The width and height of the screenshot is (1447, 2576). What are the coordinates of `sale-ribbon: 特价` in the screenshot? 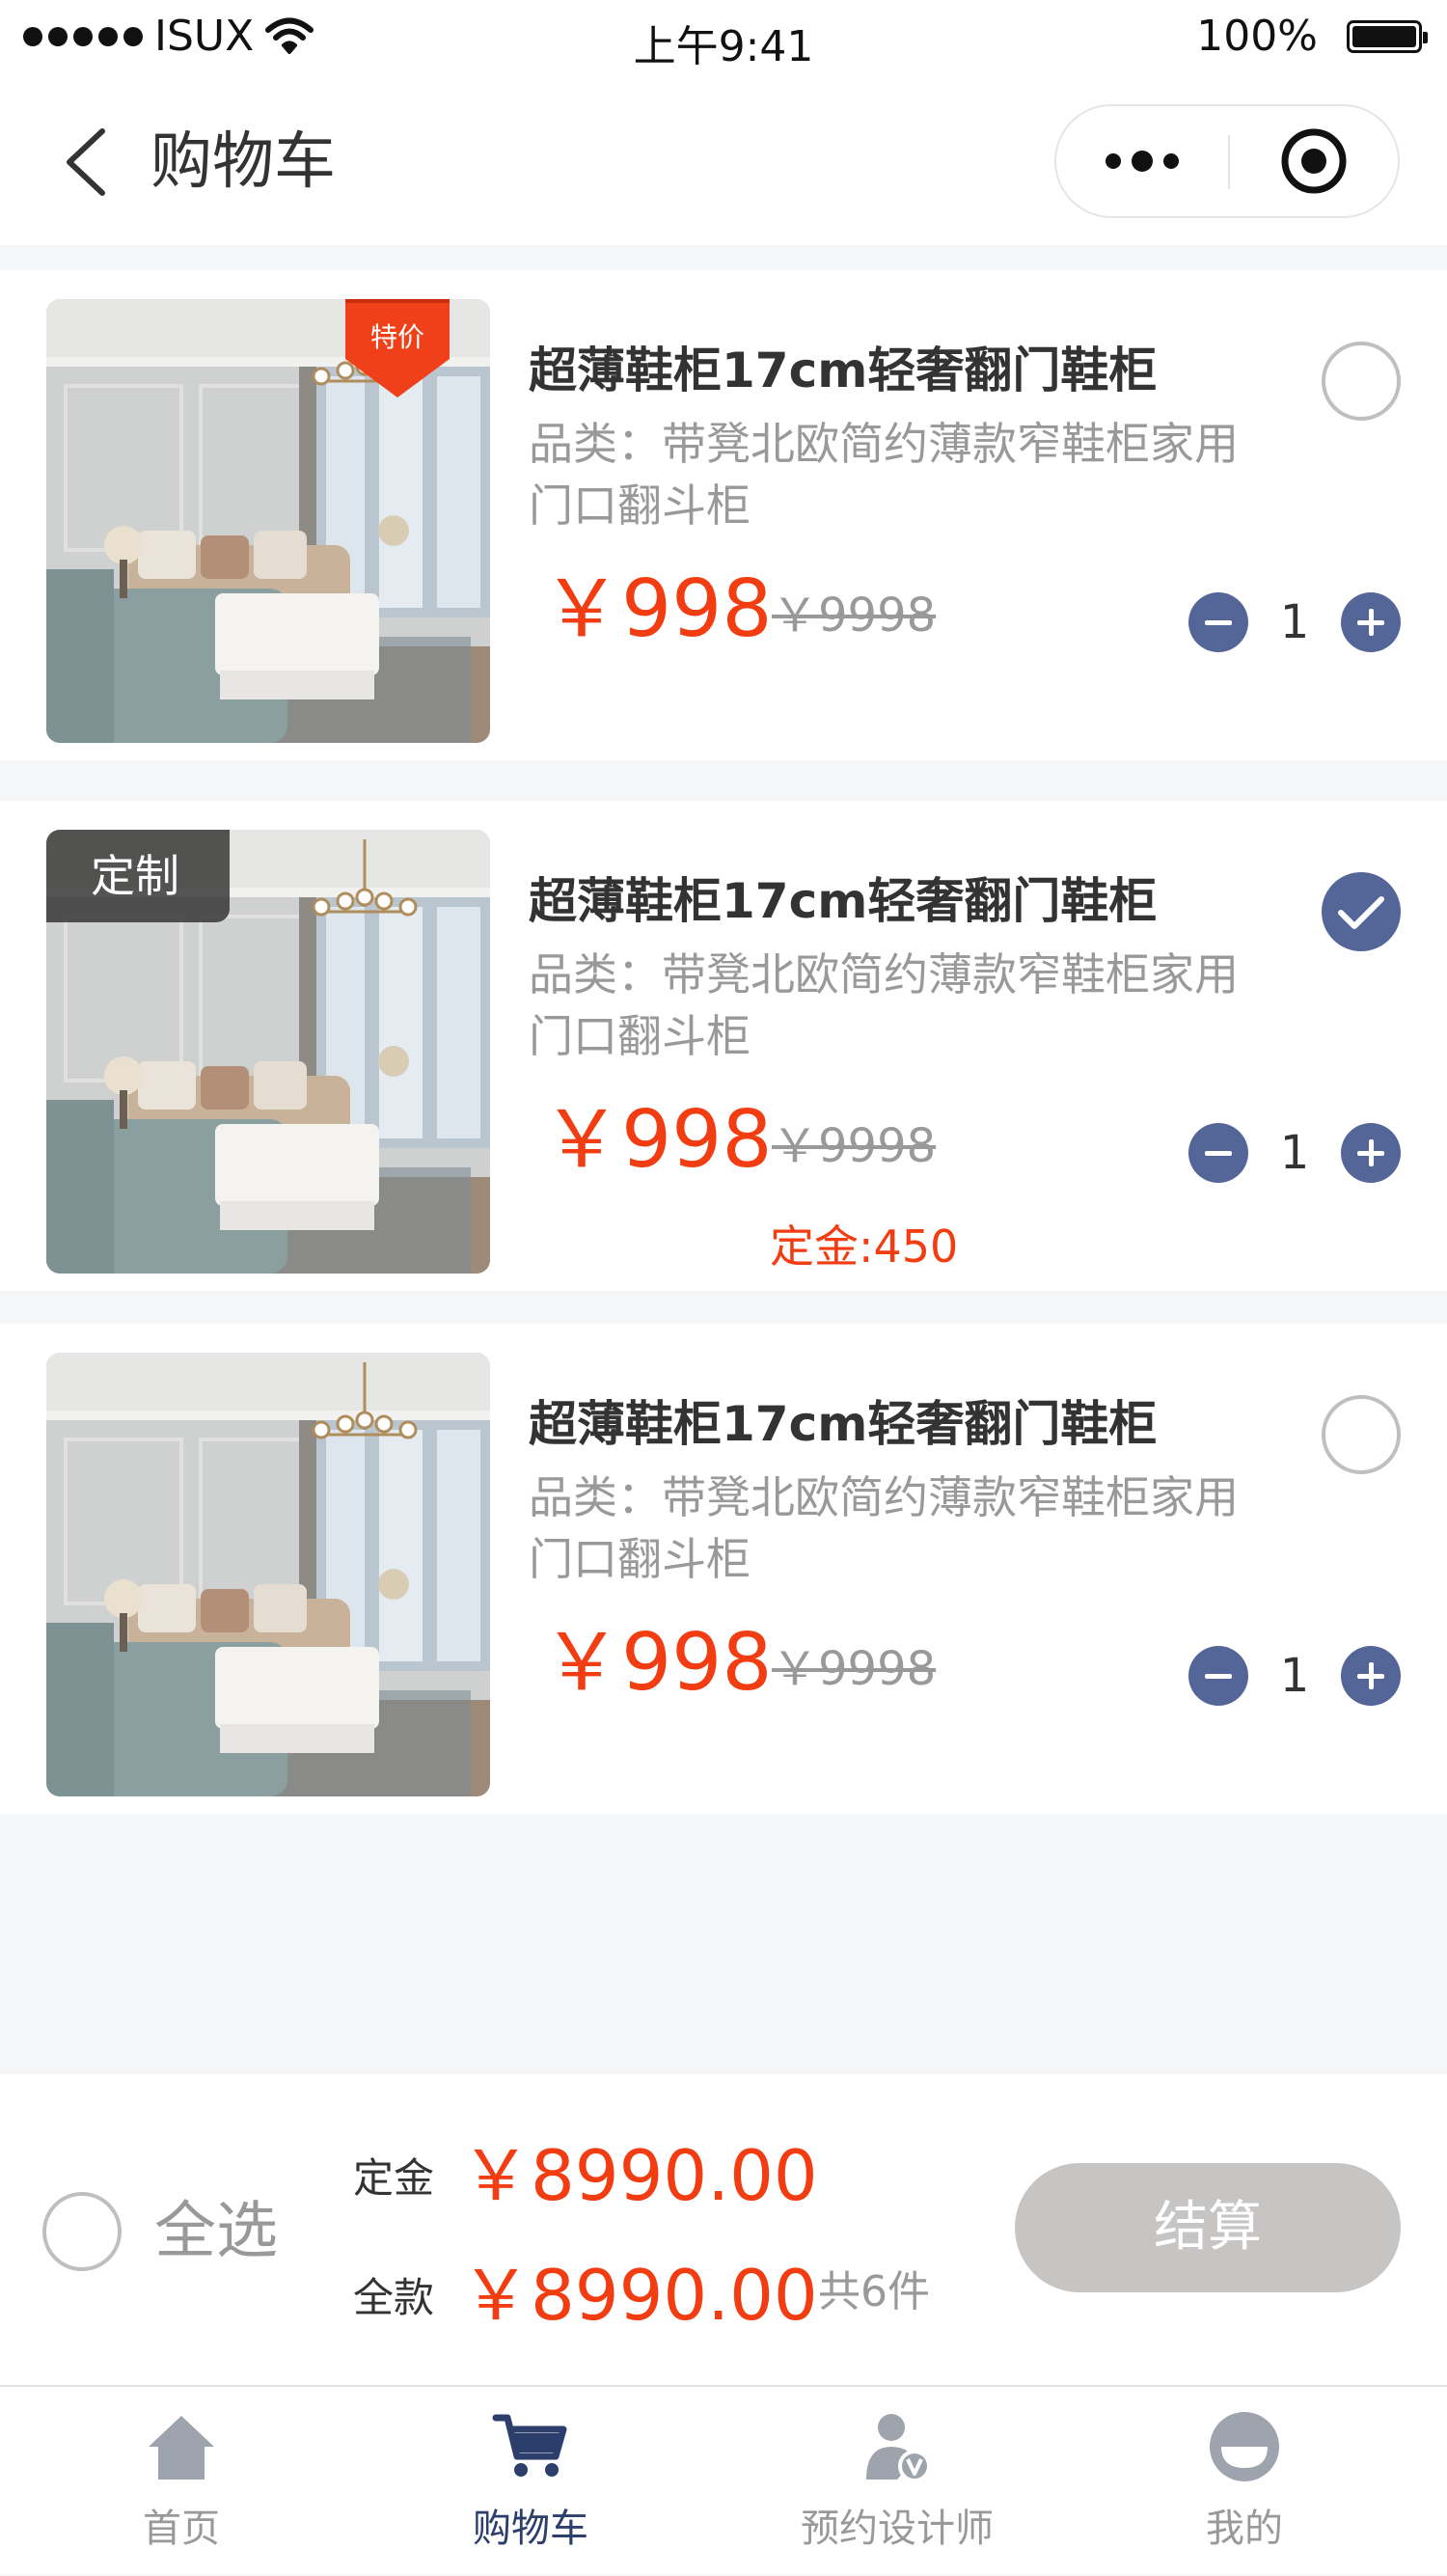 It's located at (397, 350).